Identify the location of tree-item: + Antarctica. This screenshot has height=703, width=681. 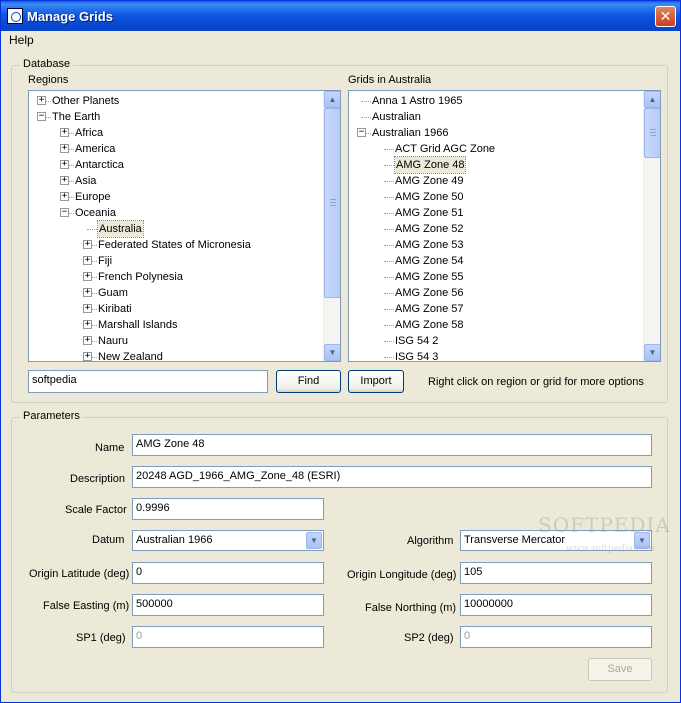
(174, 165).